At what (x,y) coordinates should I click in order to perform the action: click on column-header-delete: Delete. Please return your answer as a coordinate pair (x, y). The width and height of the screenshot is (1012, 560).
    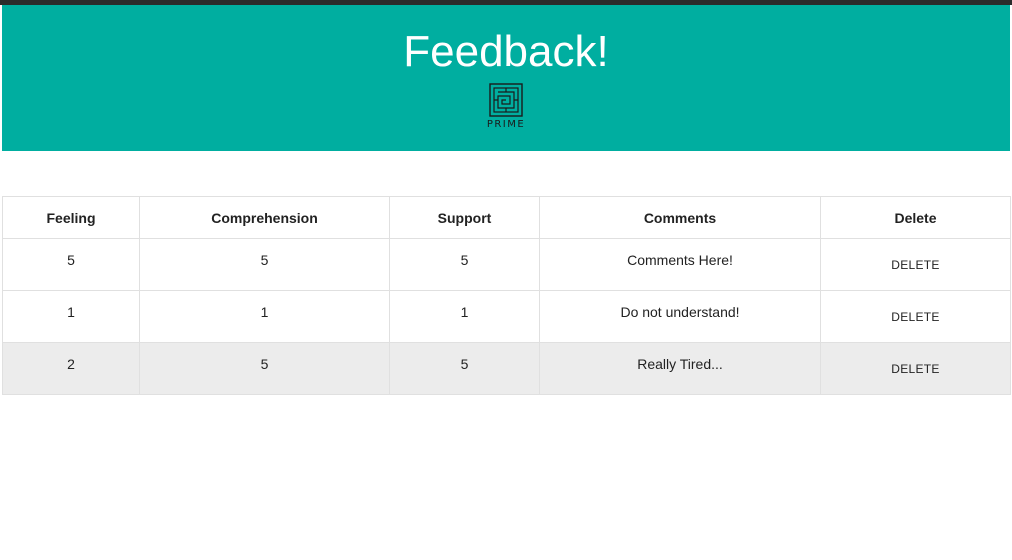
    Looking at the image, I should click on (915, 217).